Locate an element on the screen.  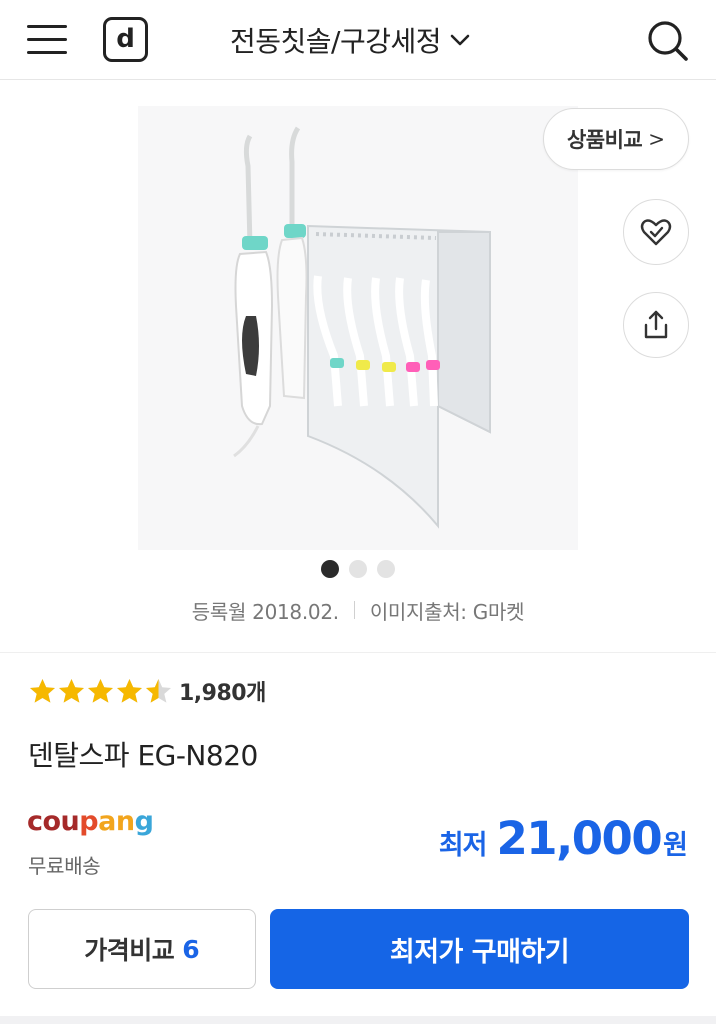
search-icon is located at coordinates (667, 40).